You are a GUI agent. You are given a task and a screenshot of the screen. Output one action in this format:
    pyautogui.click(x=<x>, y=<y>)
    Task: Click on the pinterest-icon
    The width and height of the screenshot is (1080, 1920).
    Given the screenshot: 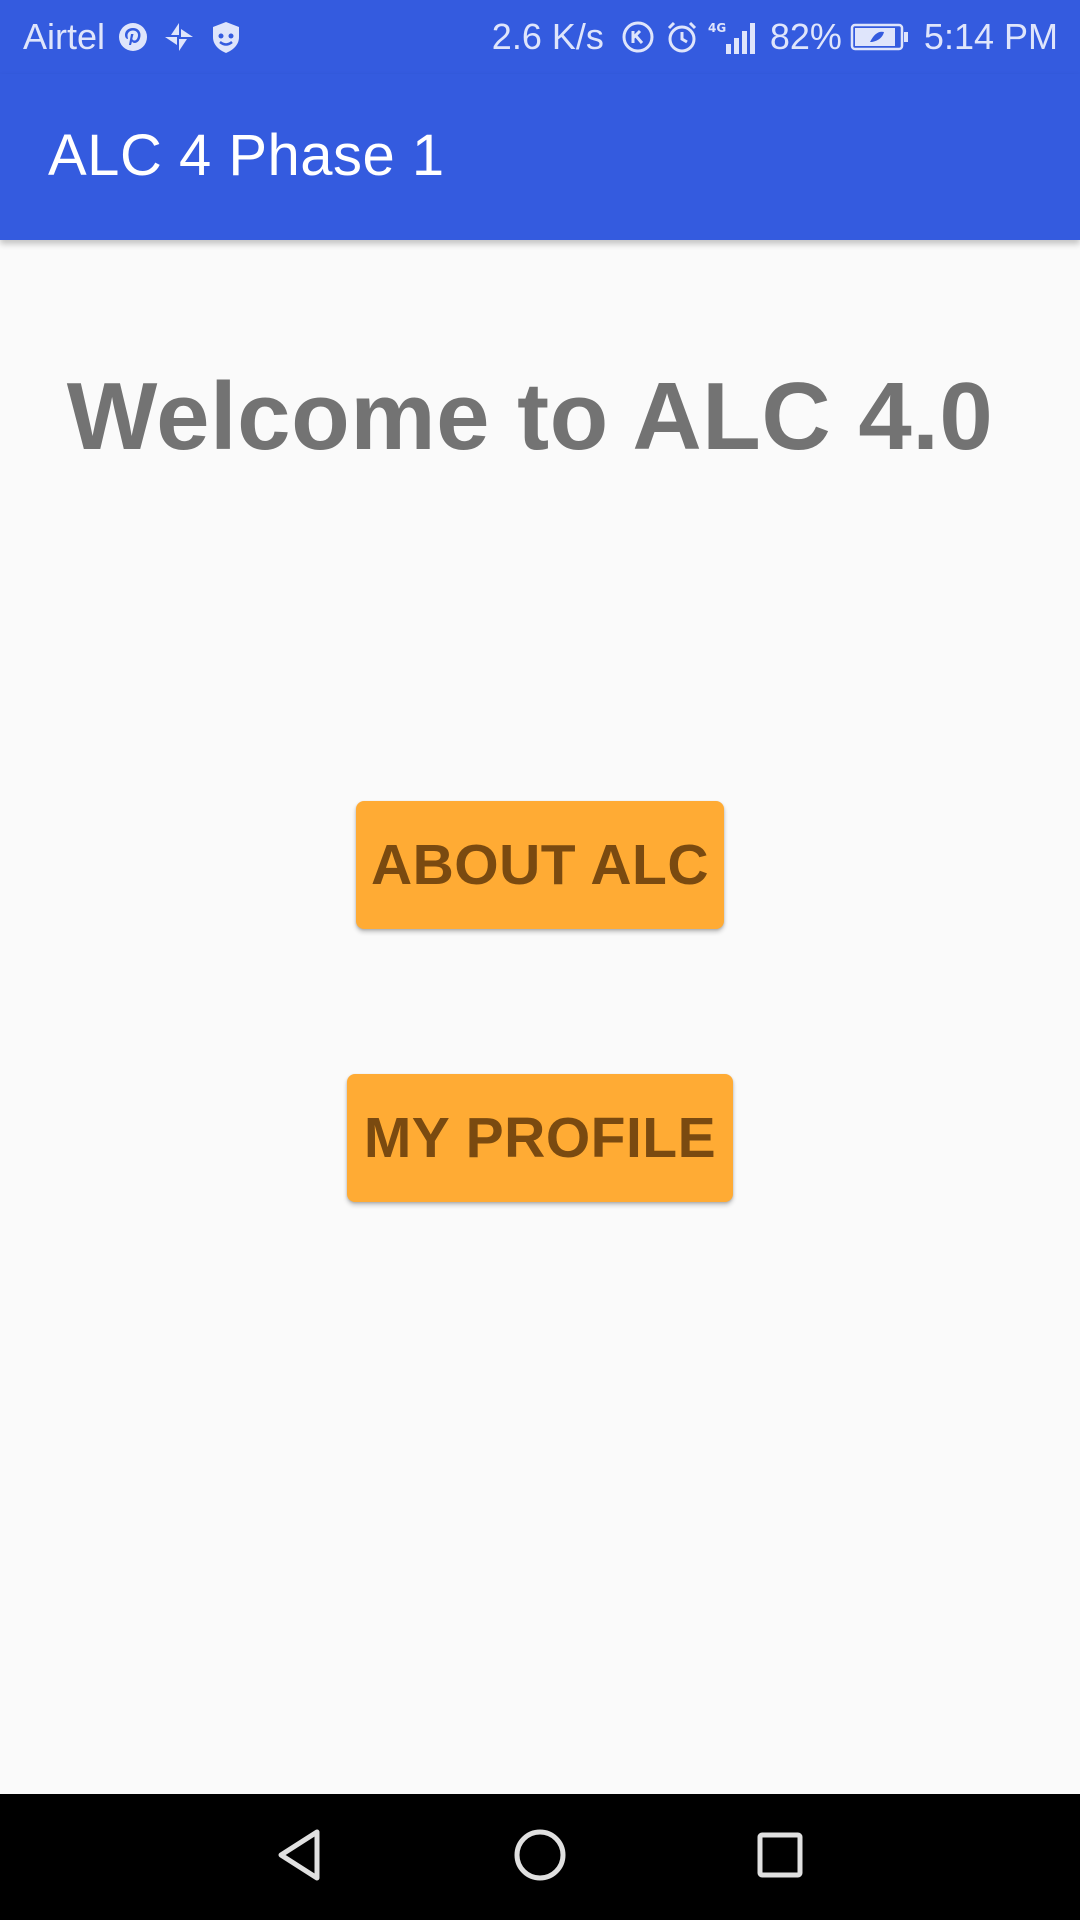 What is the action you would take?
    pyautogui.click(x=133, y=37)
    